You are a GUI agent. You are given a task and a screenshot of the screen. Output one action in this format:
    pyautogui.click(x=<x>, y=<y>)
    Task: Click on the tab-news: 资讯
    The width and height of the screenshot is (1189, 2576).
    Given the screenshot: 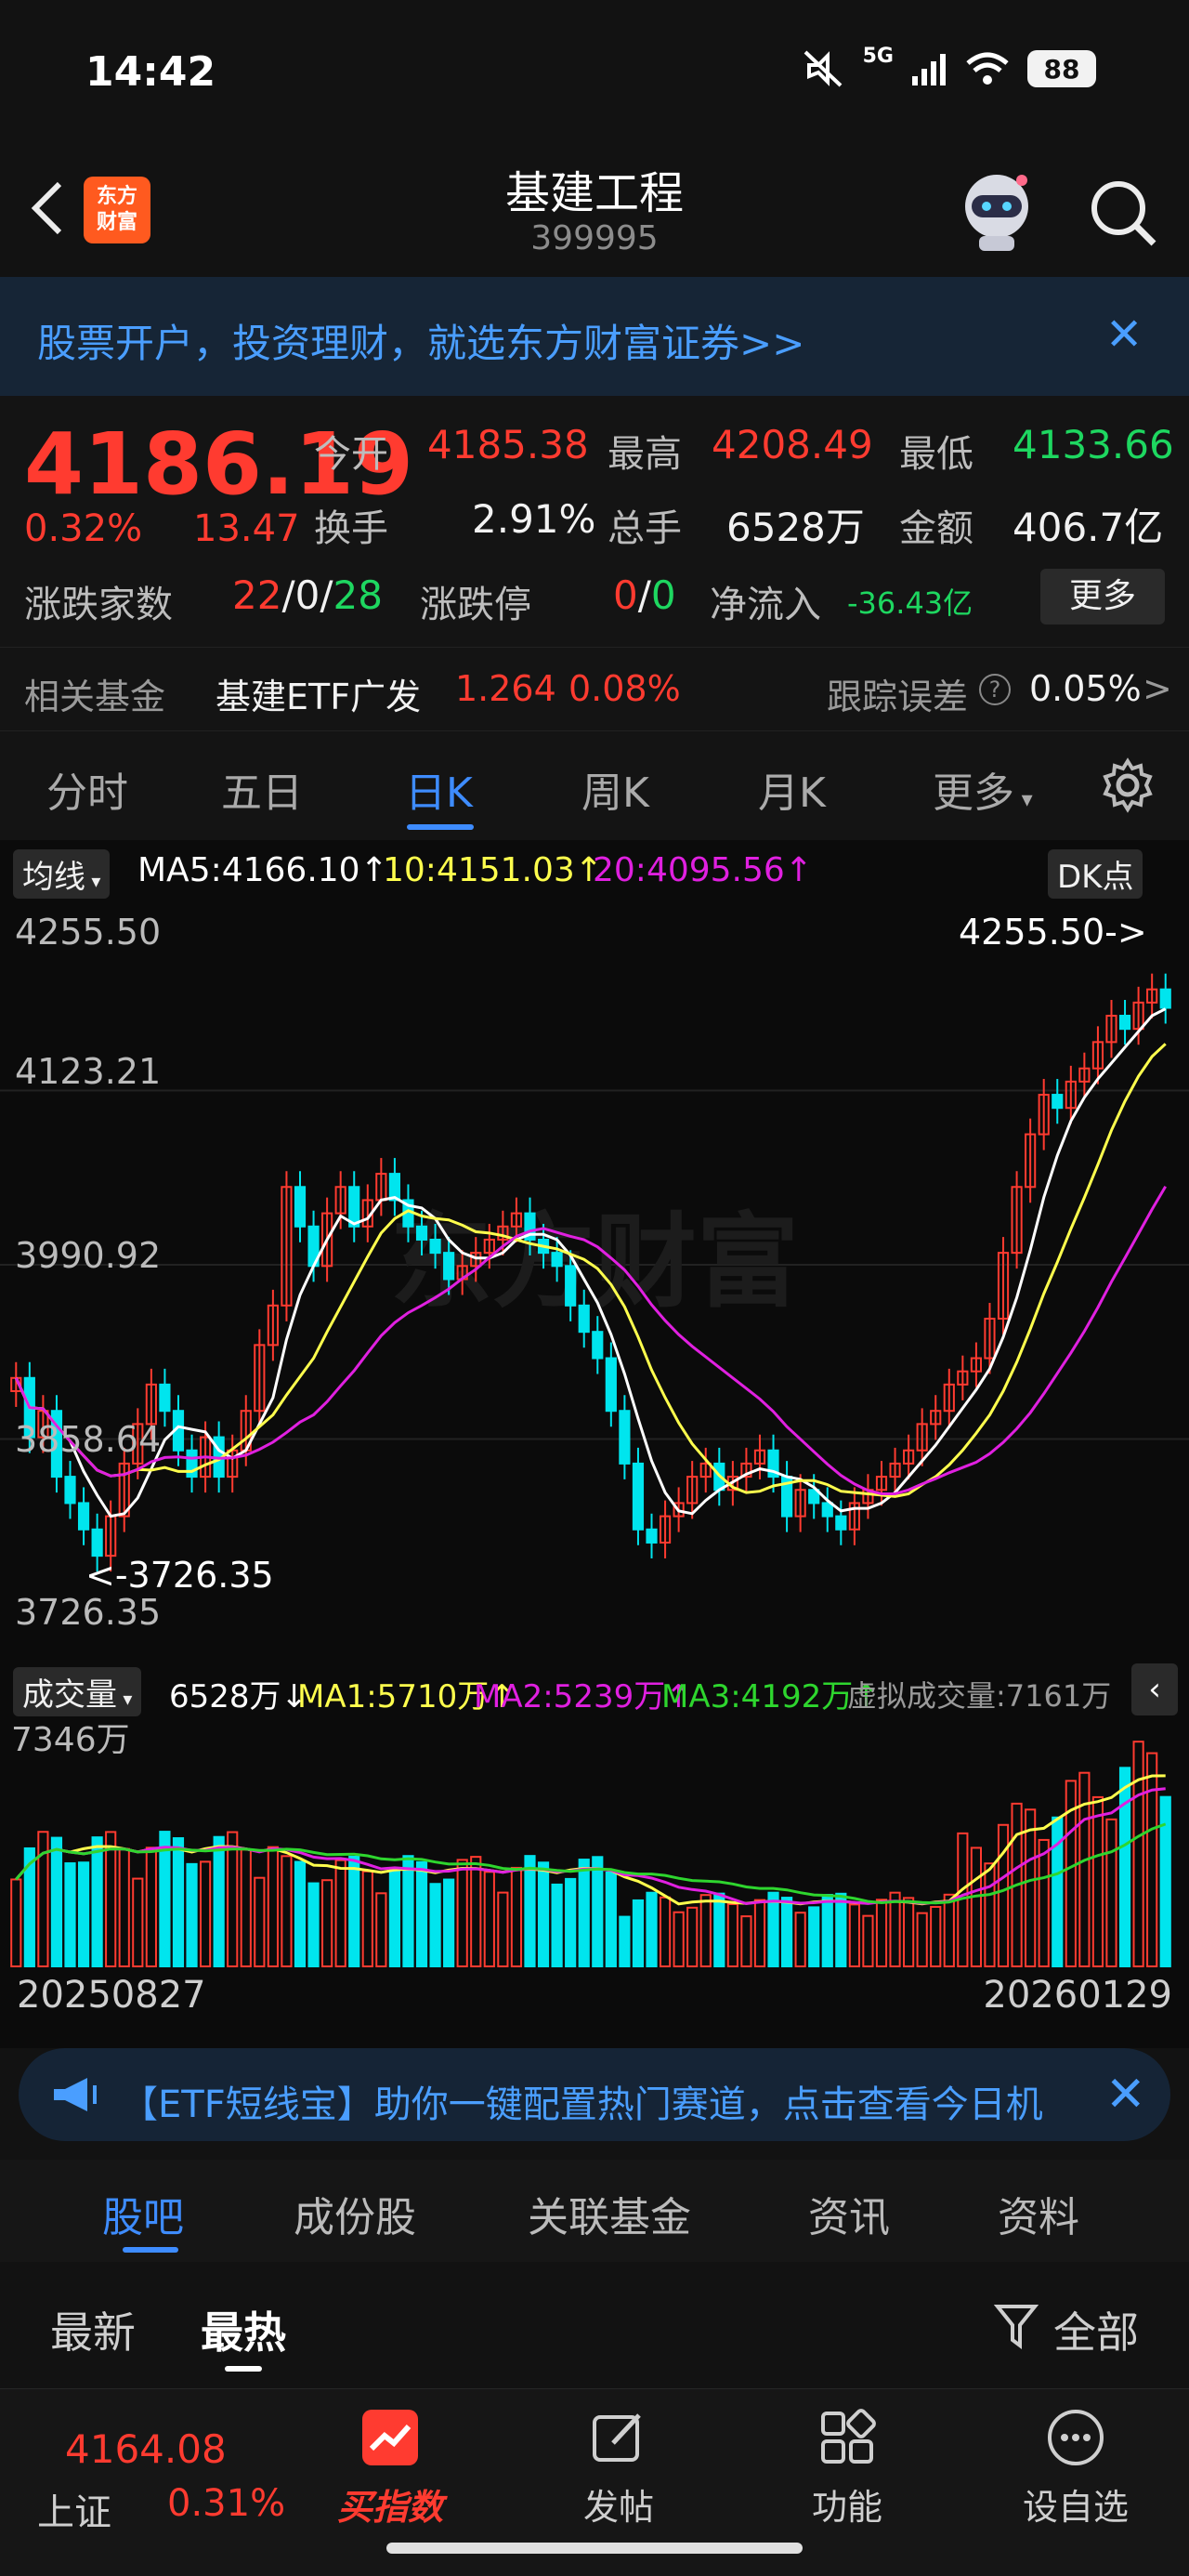 What is the action you would take?
    pyautogui.click(x=849, y=2213)
    